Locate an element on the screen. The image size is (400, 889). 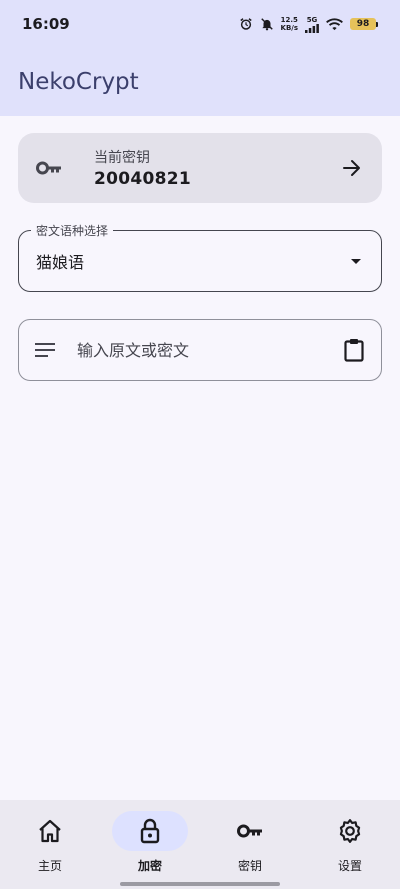
battery-level: 98 is located at coordinates (363, 24).